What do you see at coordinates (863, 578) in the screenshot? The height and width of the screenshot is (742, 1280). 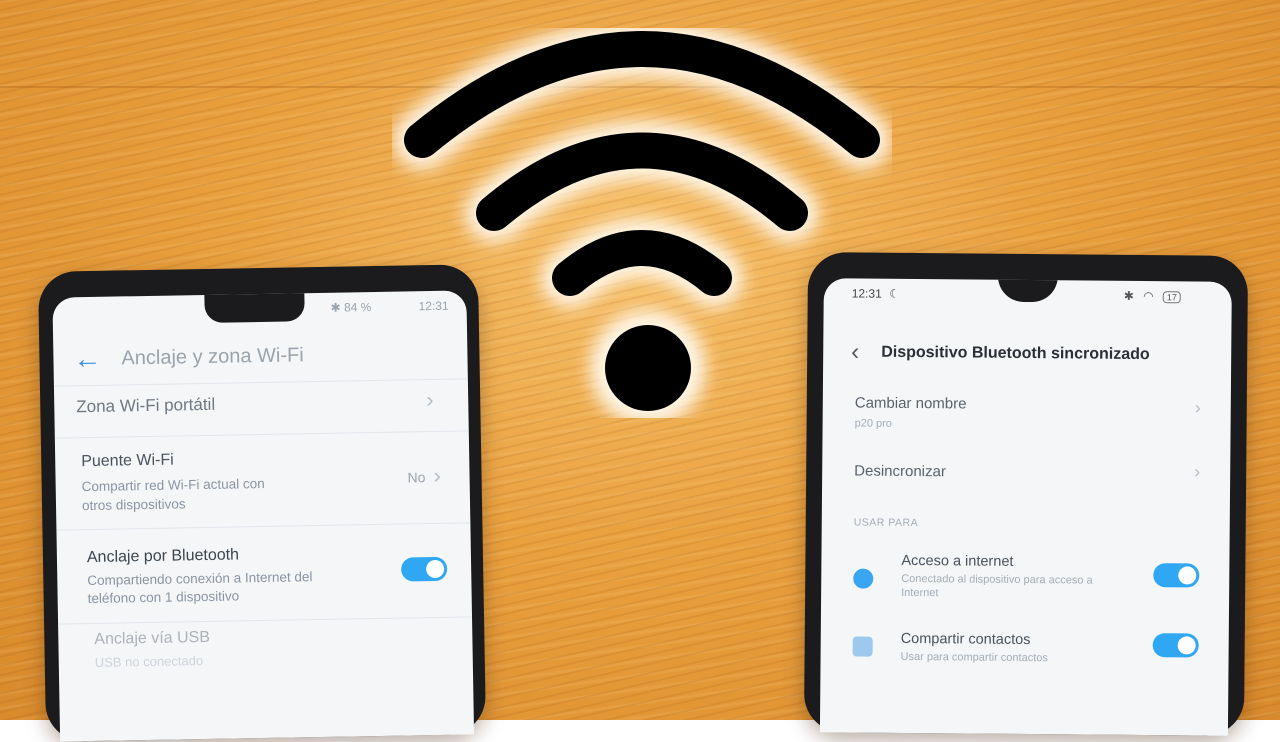 I see `internet-access-icon` at bounding box center [863, 578].